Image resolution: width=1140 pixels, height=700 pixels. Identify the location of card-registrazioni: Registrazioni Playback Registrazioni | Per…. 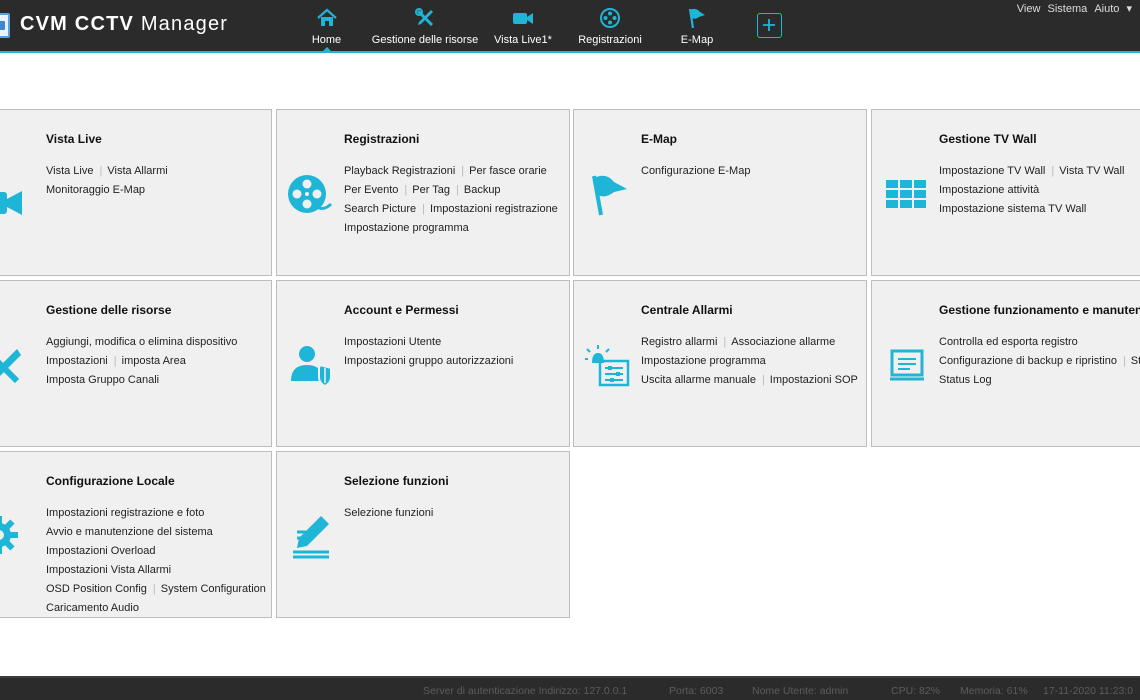
(423, 192).